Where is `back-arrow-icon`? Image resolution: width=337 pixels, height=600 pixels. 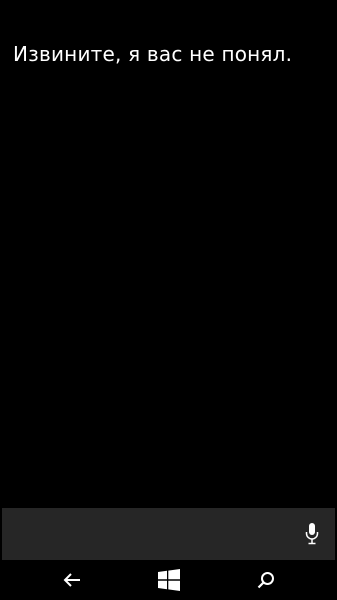 back-arrow-icon is located at coordinates (72, 580).